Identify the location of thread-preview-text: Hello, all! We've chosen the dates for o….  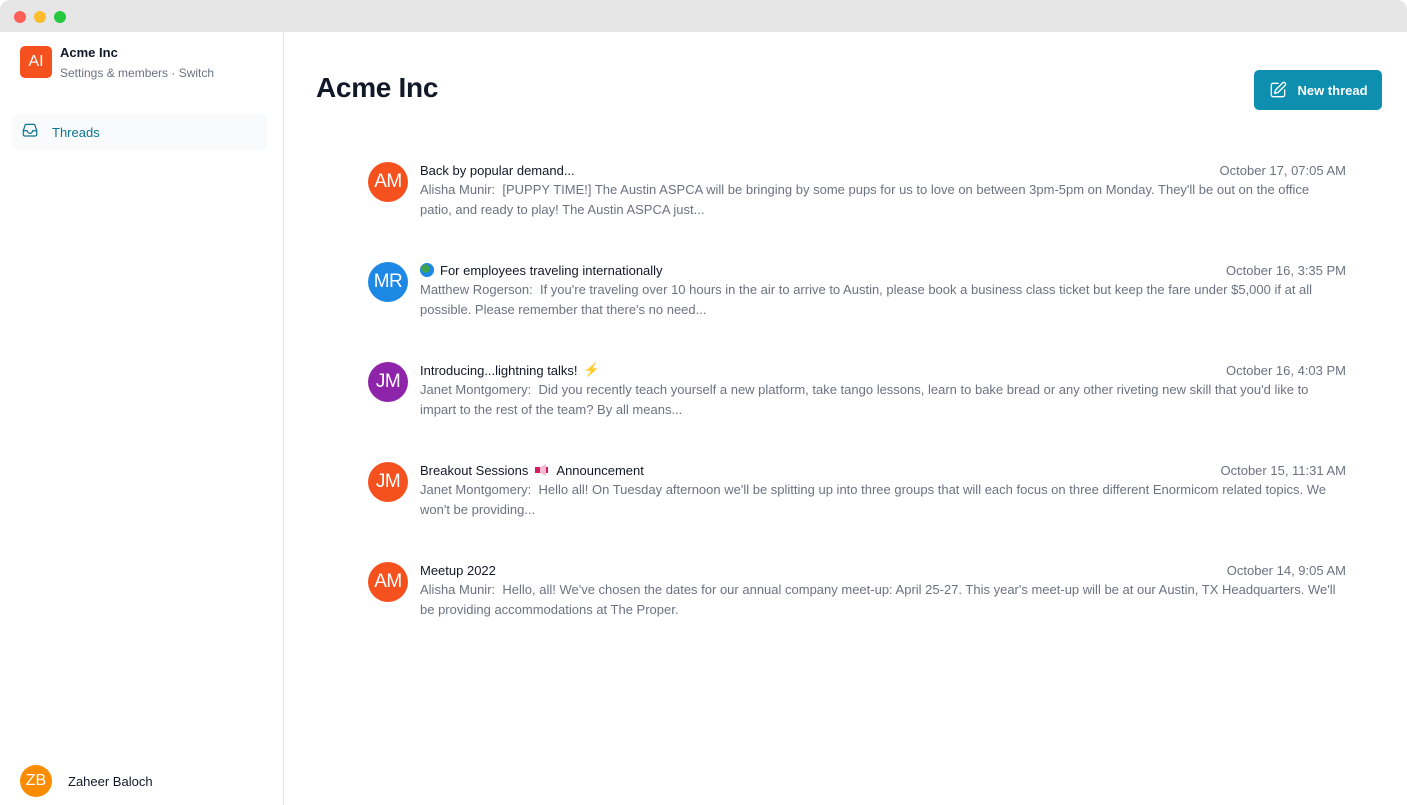
(878, 599).